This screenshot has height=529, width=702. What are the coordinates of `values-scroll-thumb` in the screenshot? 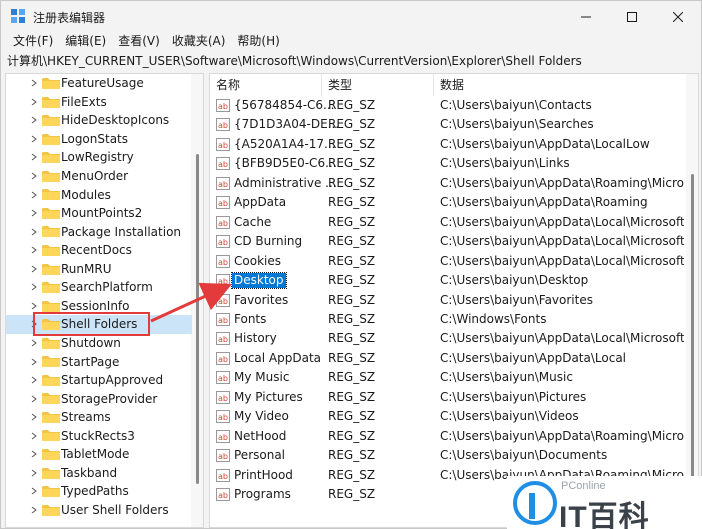 It's located at (692, 329).